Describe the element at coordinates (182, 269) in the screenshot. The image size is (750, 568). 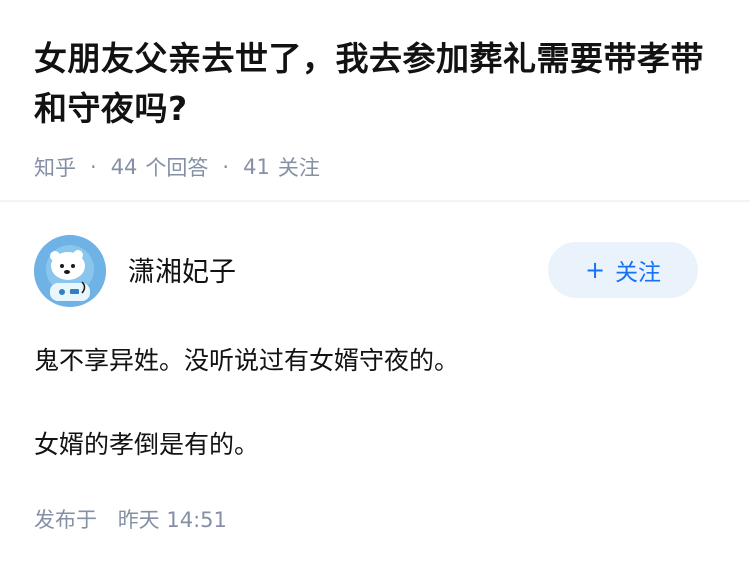
I see `author-name: 潇湘妃子` at that location.